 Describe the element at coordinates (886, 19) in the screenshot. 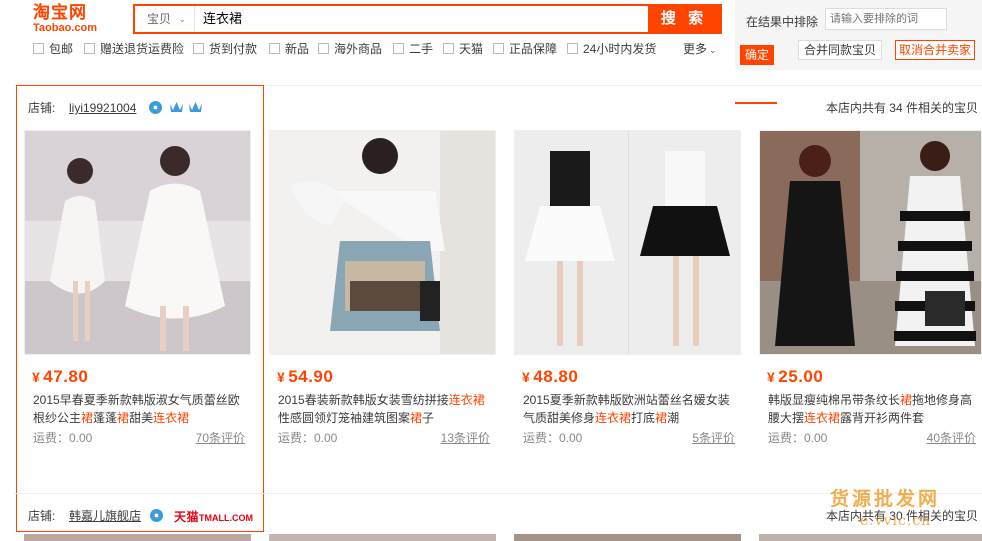

I see `exclude-input` at that location.